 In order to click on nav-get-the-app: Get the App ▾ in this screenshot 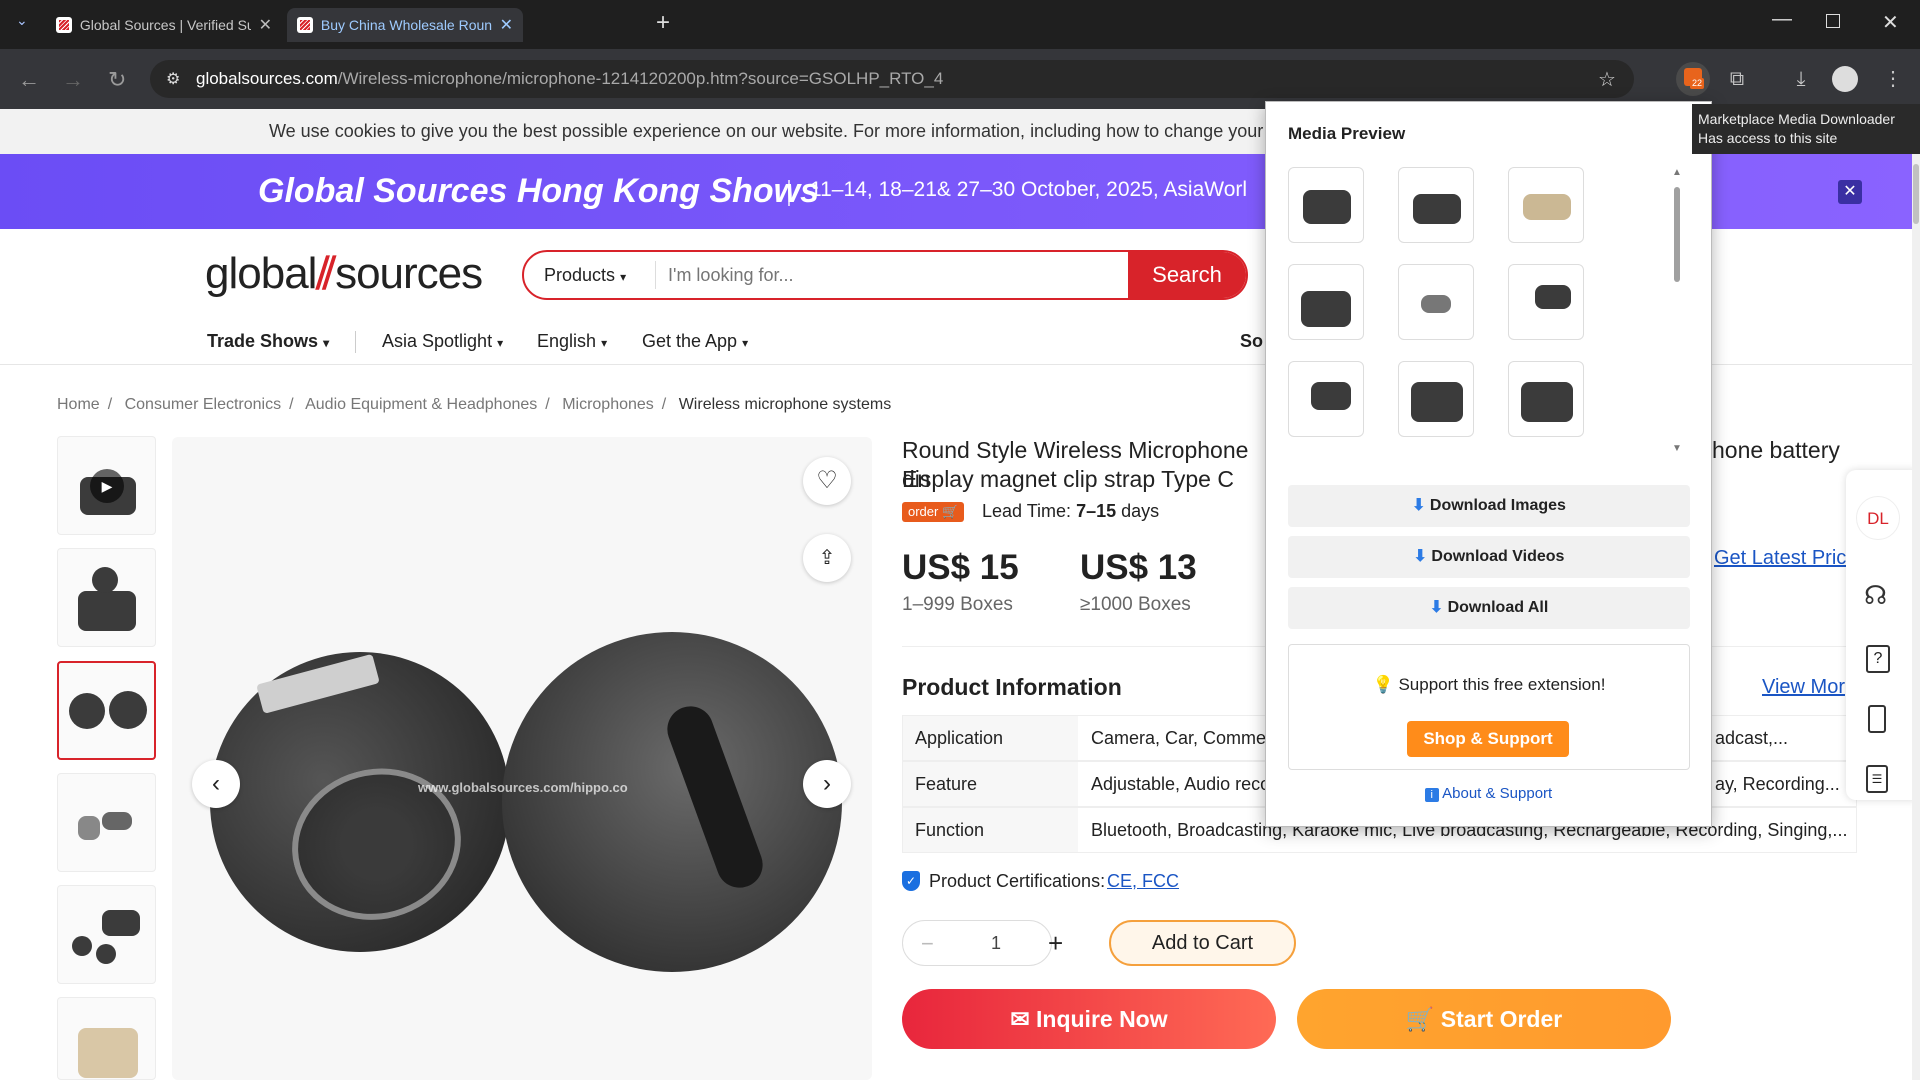, I will do `click(695, 341)`.